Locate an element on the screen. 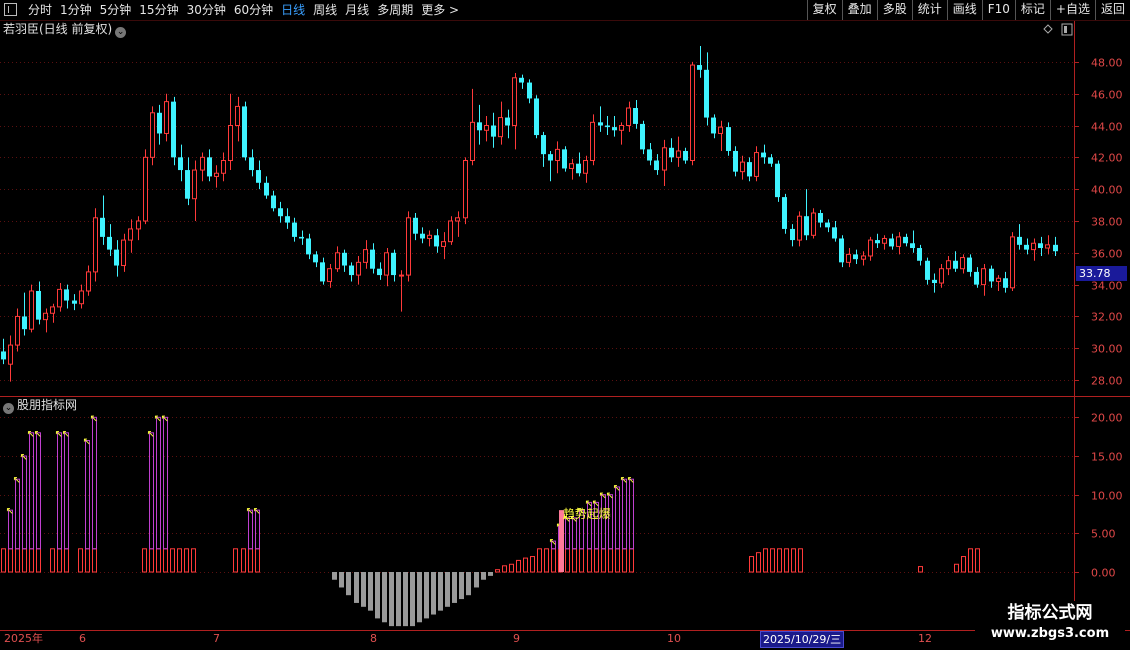 Image resolution: width=1130 pixels, height=650 pixels. sub-panel-title: ⌄ 股朋指标网 is located at coordinates (40, 406).